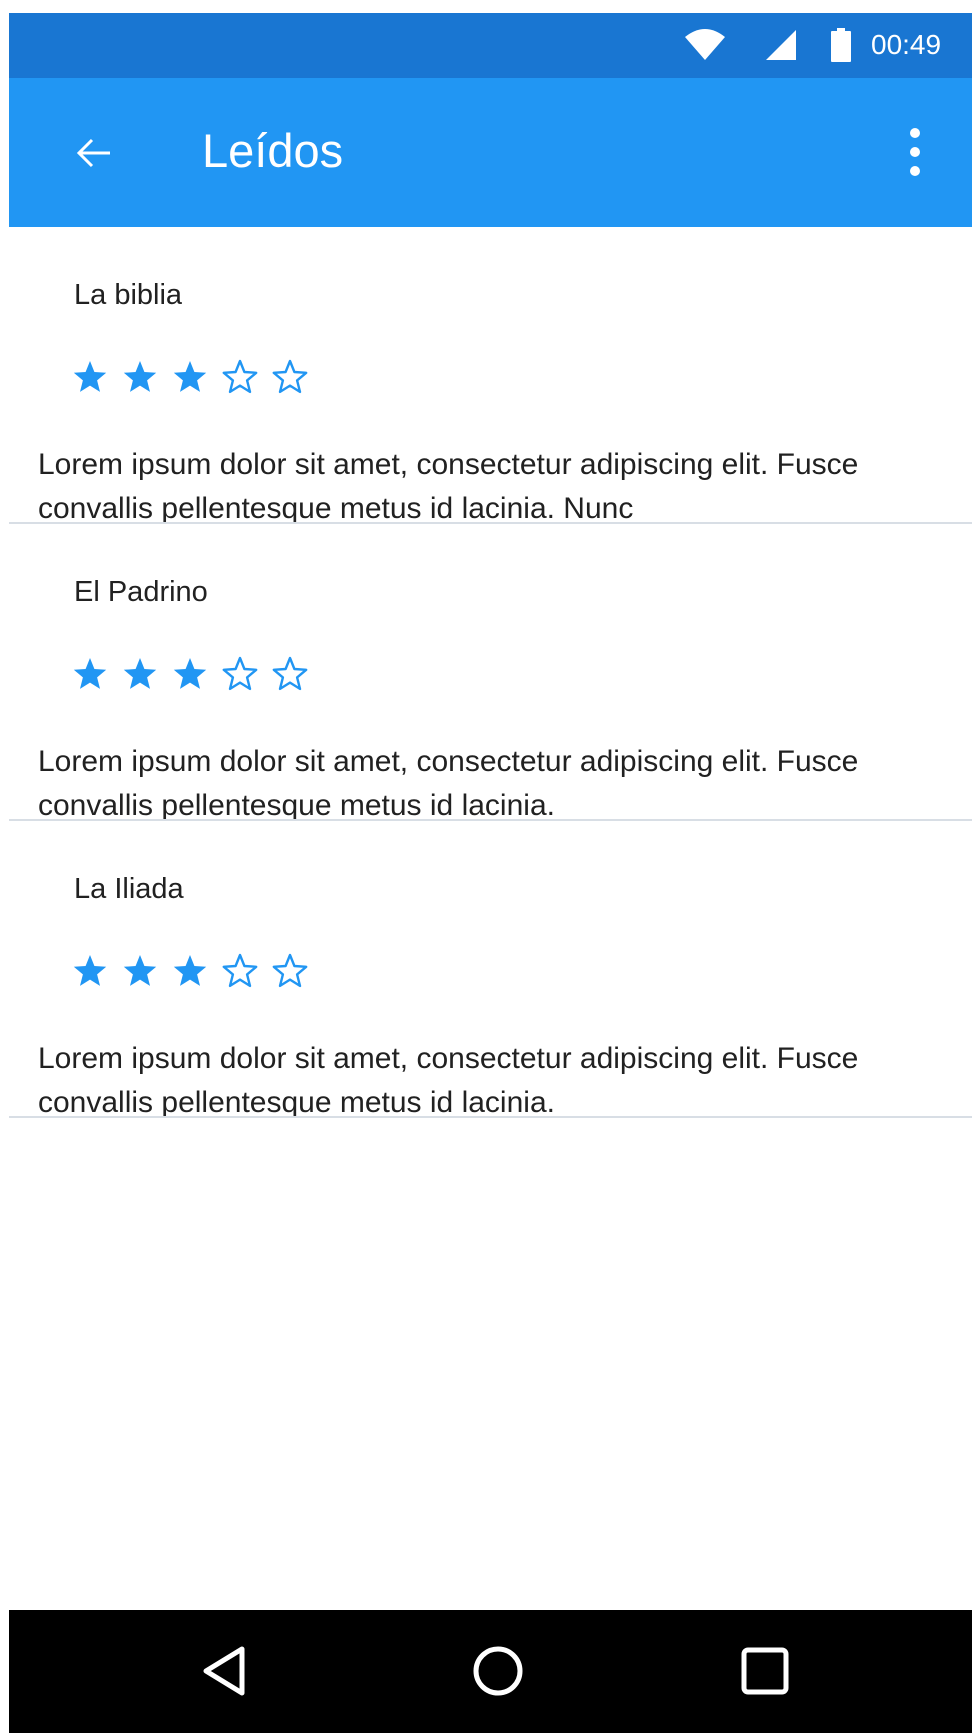  I want to click on nav-home-button, so click(498, 1671).